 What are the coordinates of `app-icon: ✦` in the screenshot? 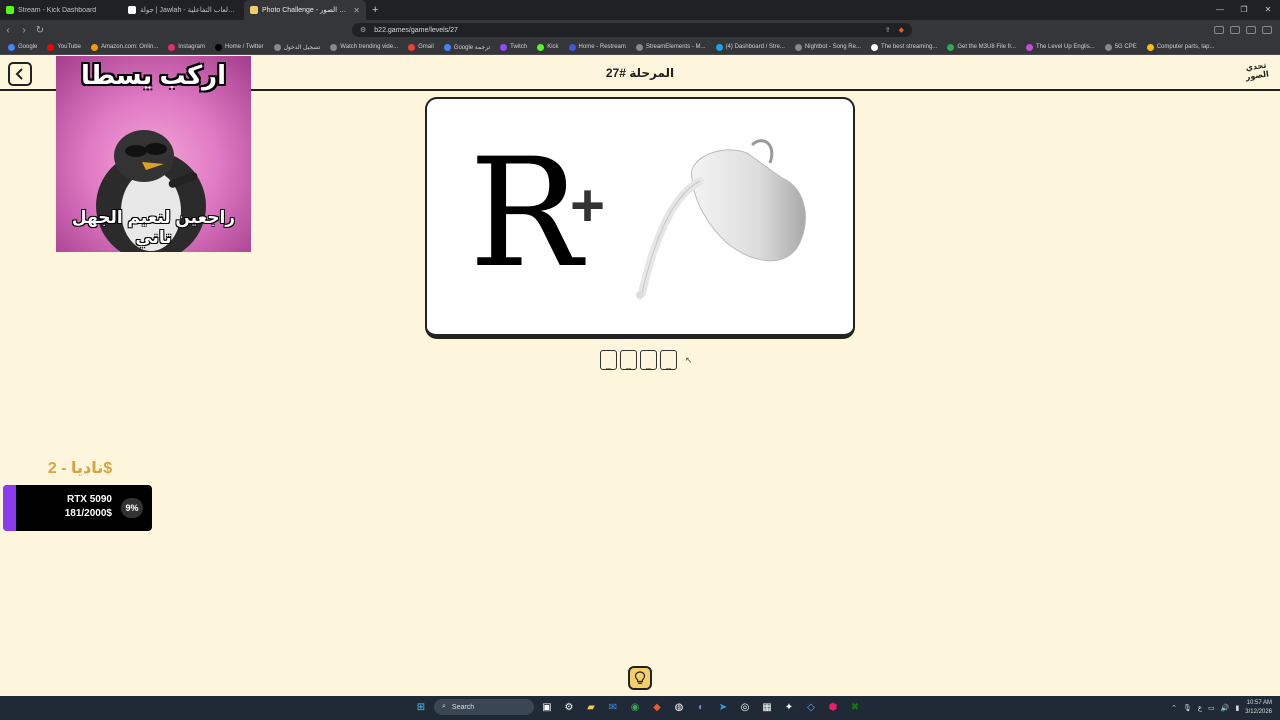 It's located at (789, 707).